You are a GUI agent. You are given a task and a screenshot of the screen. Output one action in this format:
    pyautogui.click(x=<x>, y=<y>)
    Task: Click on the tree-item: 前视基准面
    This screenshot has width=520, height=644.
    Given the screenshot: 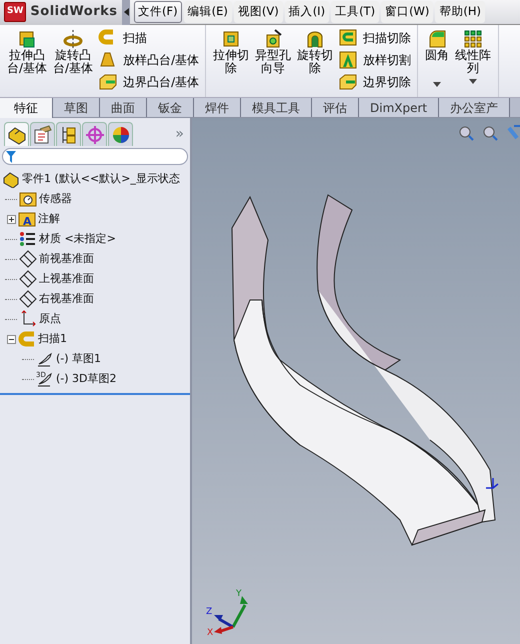 What is the action you would take?
    pyautogui.click(x=66, y=259)
    